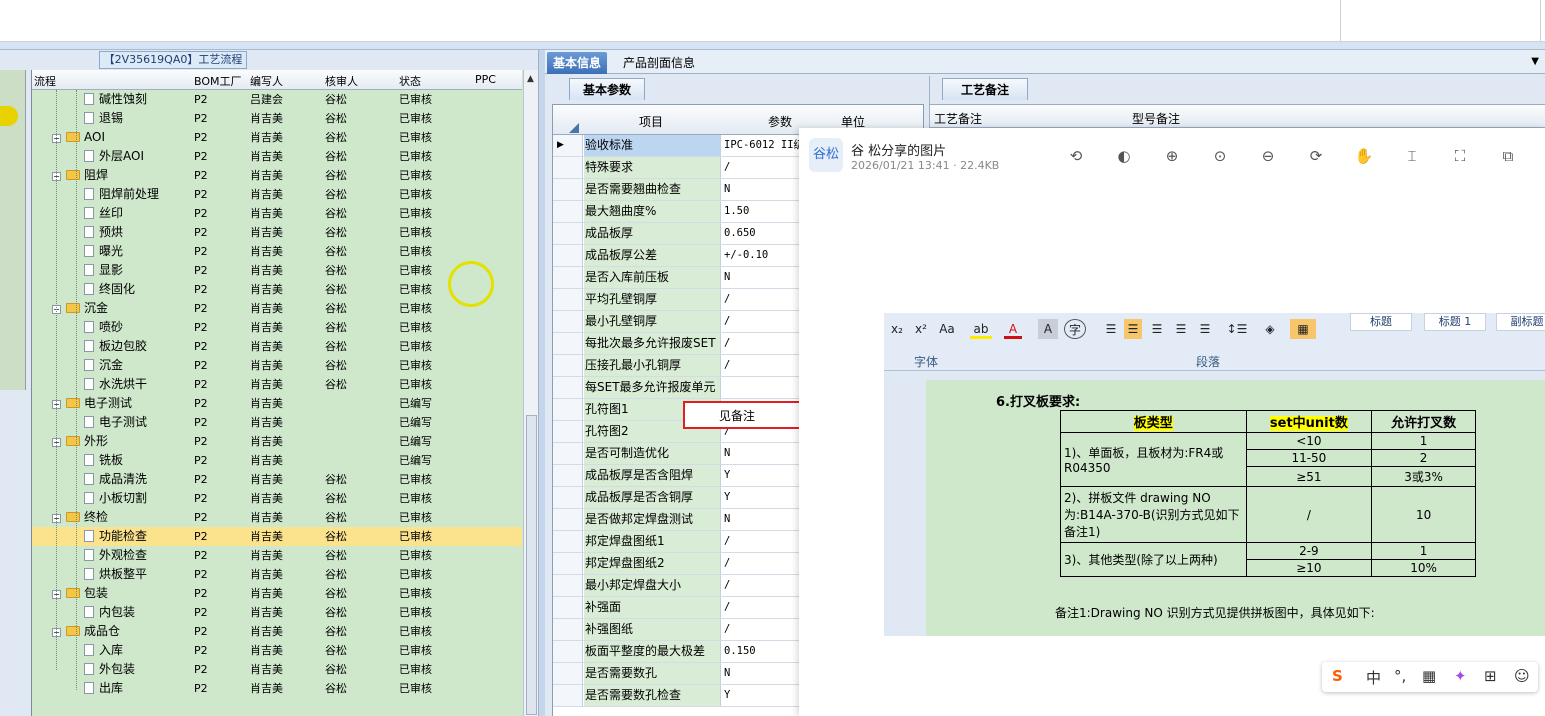 This screenshot has height=716, width=1545. Describe the element at coordinates (1364, 156) in the screenshot. I see `hand-icon: ✋` at that location.